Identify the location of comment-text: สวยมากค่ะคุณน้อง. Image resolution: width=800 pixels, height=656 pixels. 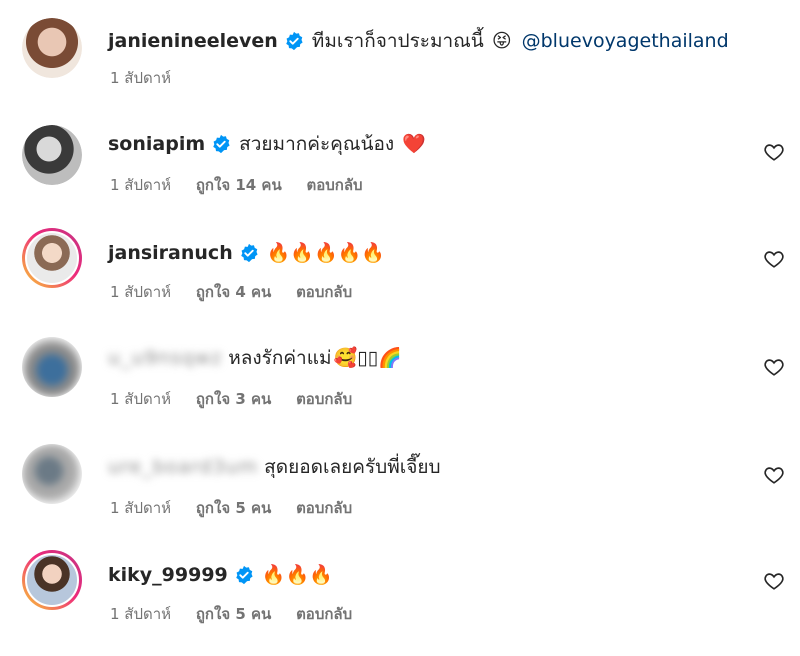
(317, 144).